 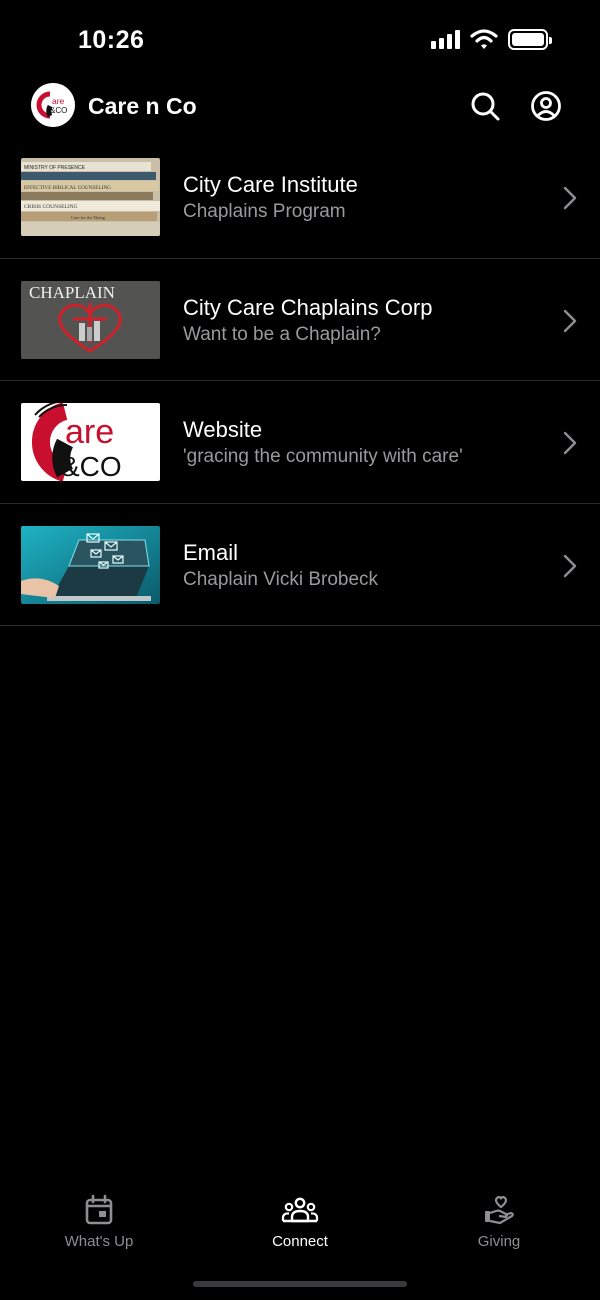 What do you see at coordinates (142, 106) in the screenshot?
I see `app-title: Care n Co` at bounding box center [142, 106].